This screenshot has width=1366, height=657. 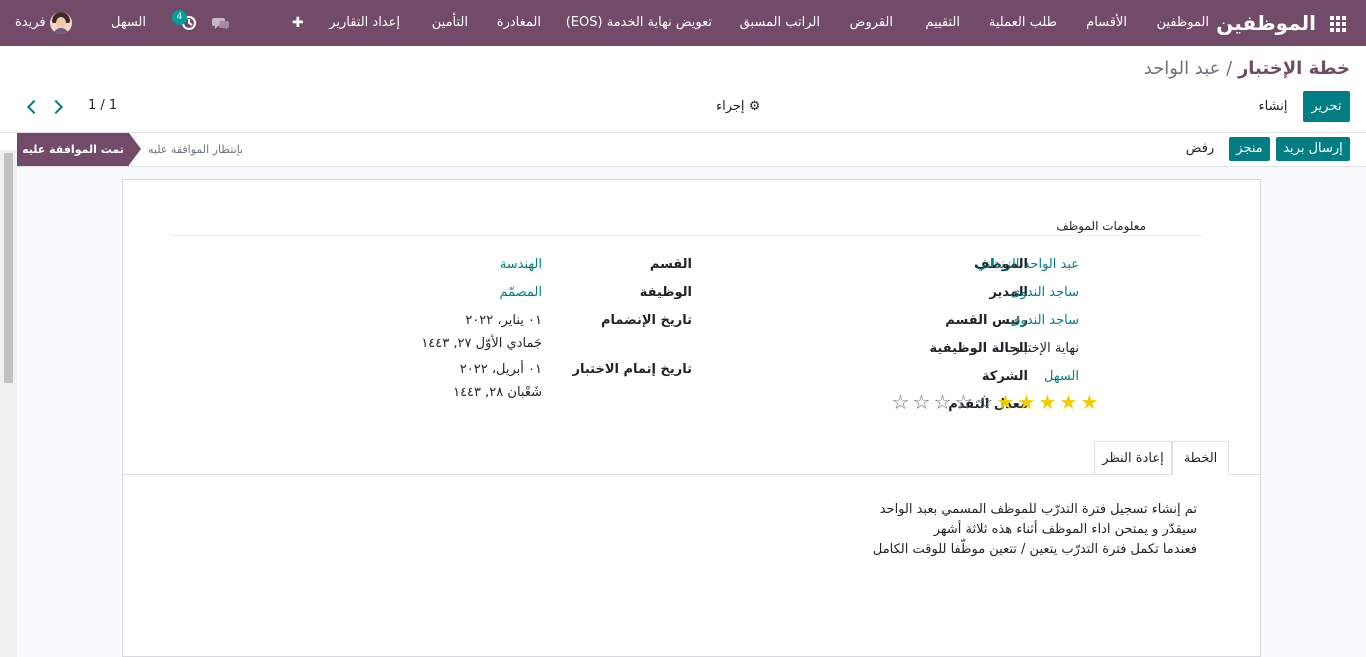 I want to click on value-department: الهندسة, so click(x=521, y=264).